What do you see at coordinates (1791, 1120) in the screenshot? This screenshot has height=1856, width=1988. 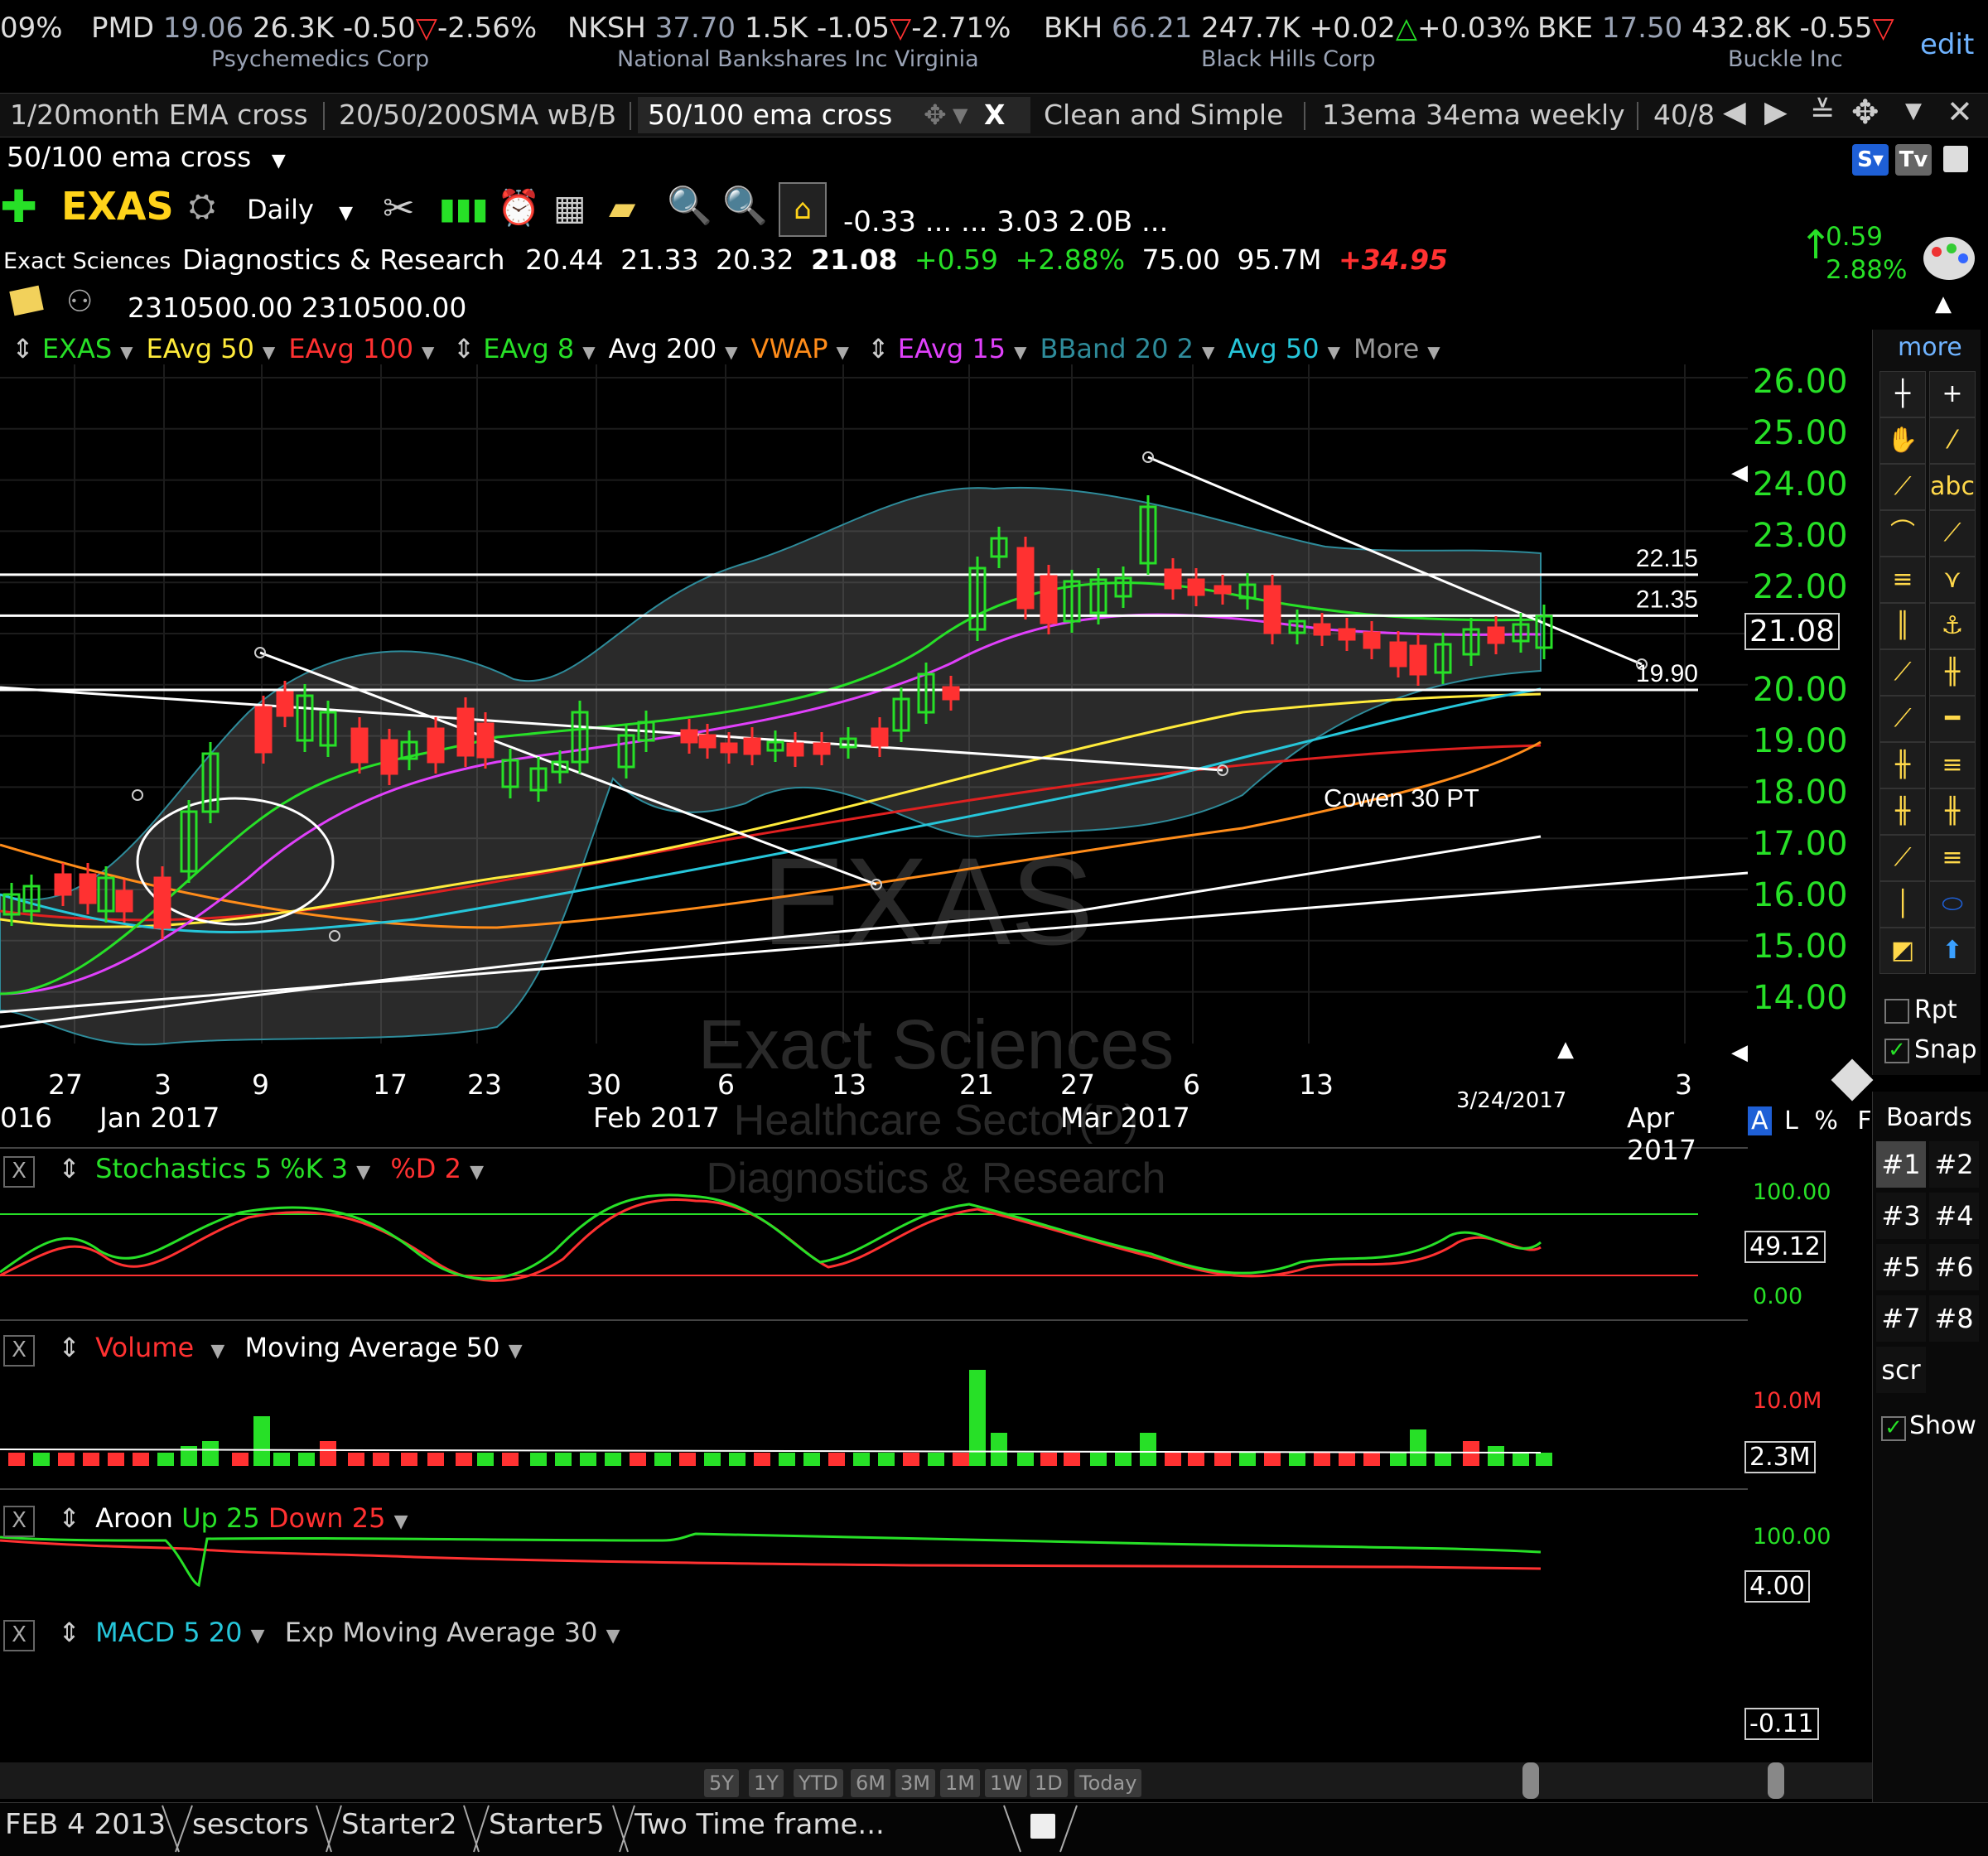 I see `axis-mode-log: L` at bounding box center [1791, 1120].